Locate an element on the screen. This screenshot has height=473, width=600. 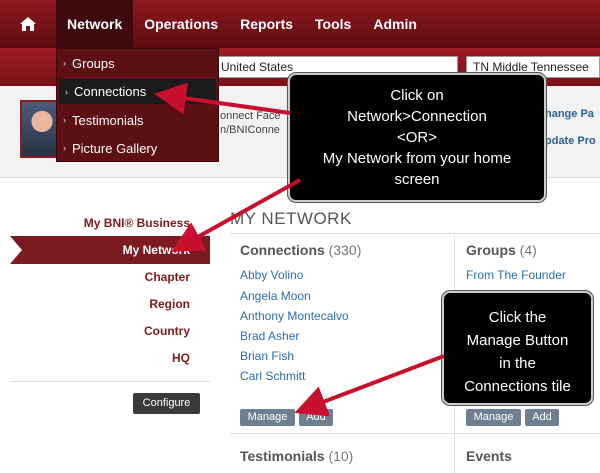
home-button is located at coordinates (28, 24).